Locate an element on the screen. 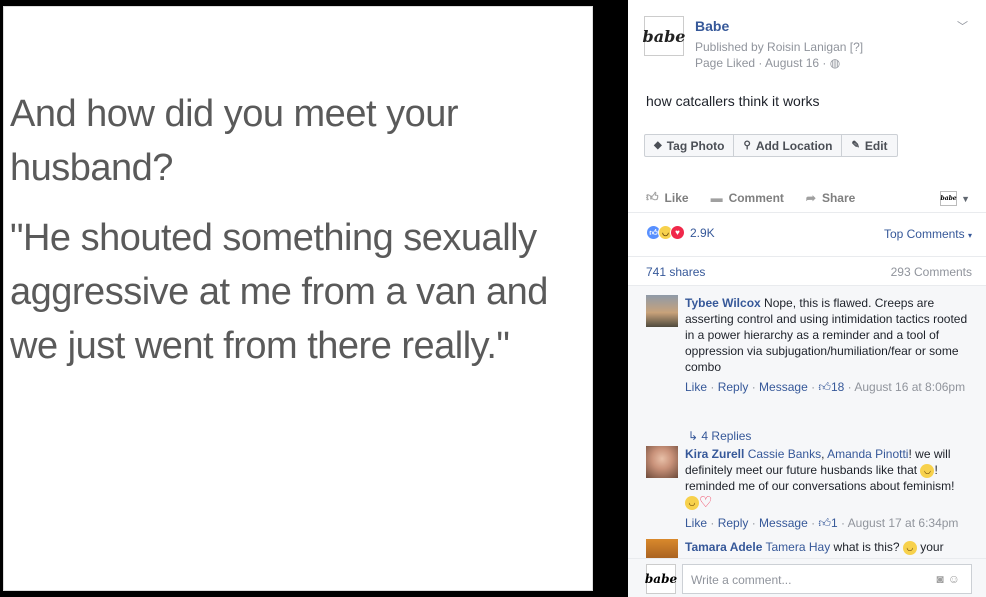  edit-button: ✎ Edit is located at coordinates (869, 145).